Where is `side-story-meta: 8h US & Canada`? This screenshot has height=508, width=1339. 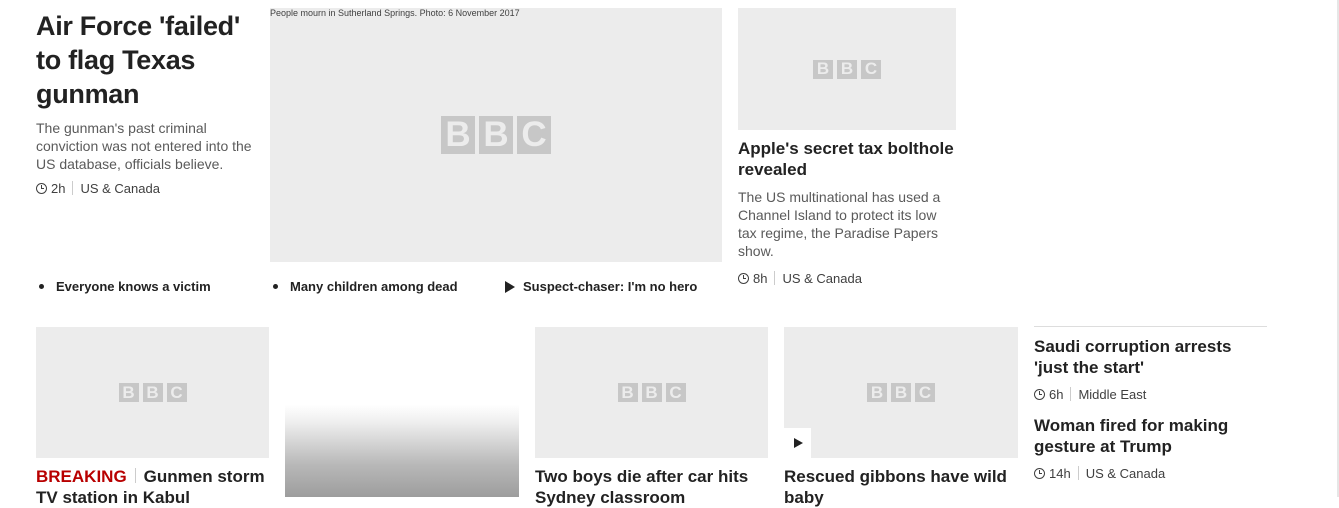
side-story-meta: 8h US & Canada is located at coordinates (800, 278).